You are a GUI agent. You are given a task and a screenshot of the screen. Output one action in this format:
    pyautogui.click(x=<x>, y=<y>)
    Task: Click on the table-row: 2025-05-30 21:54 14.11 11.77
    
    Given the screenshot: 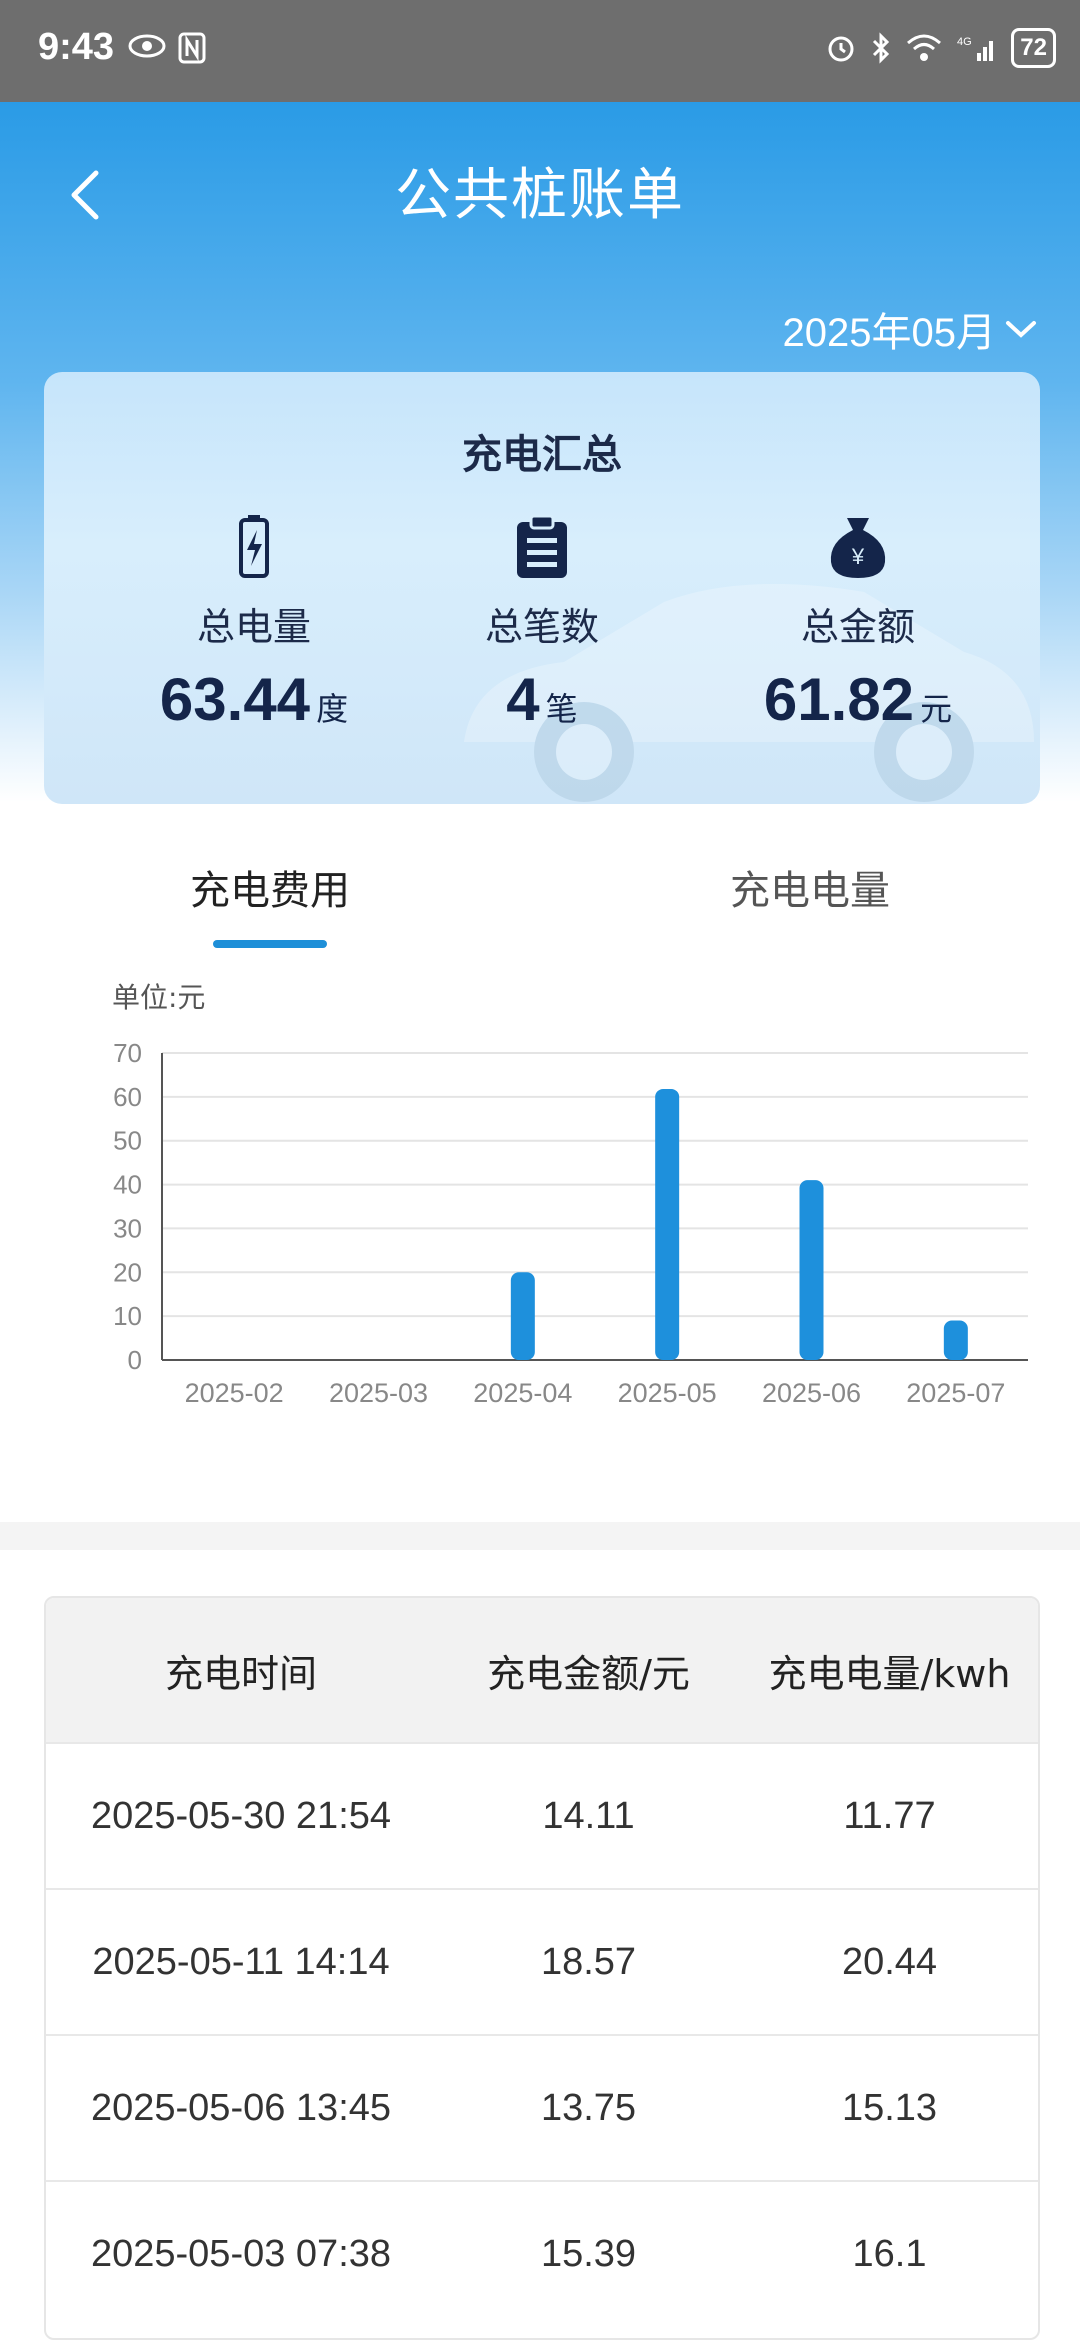 What is the action you would take?
    pyautogui.click(x=542, y=1815)
    